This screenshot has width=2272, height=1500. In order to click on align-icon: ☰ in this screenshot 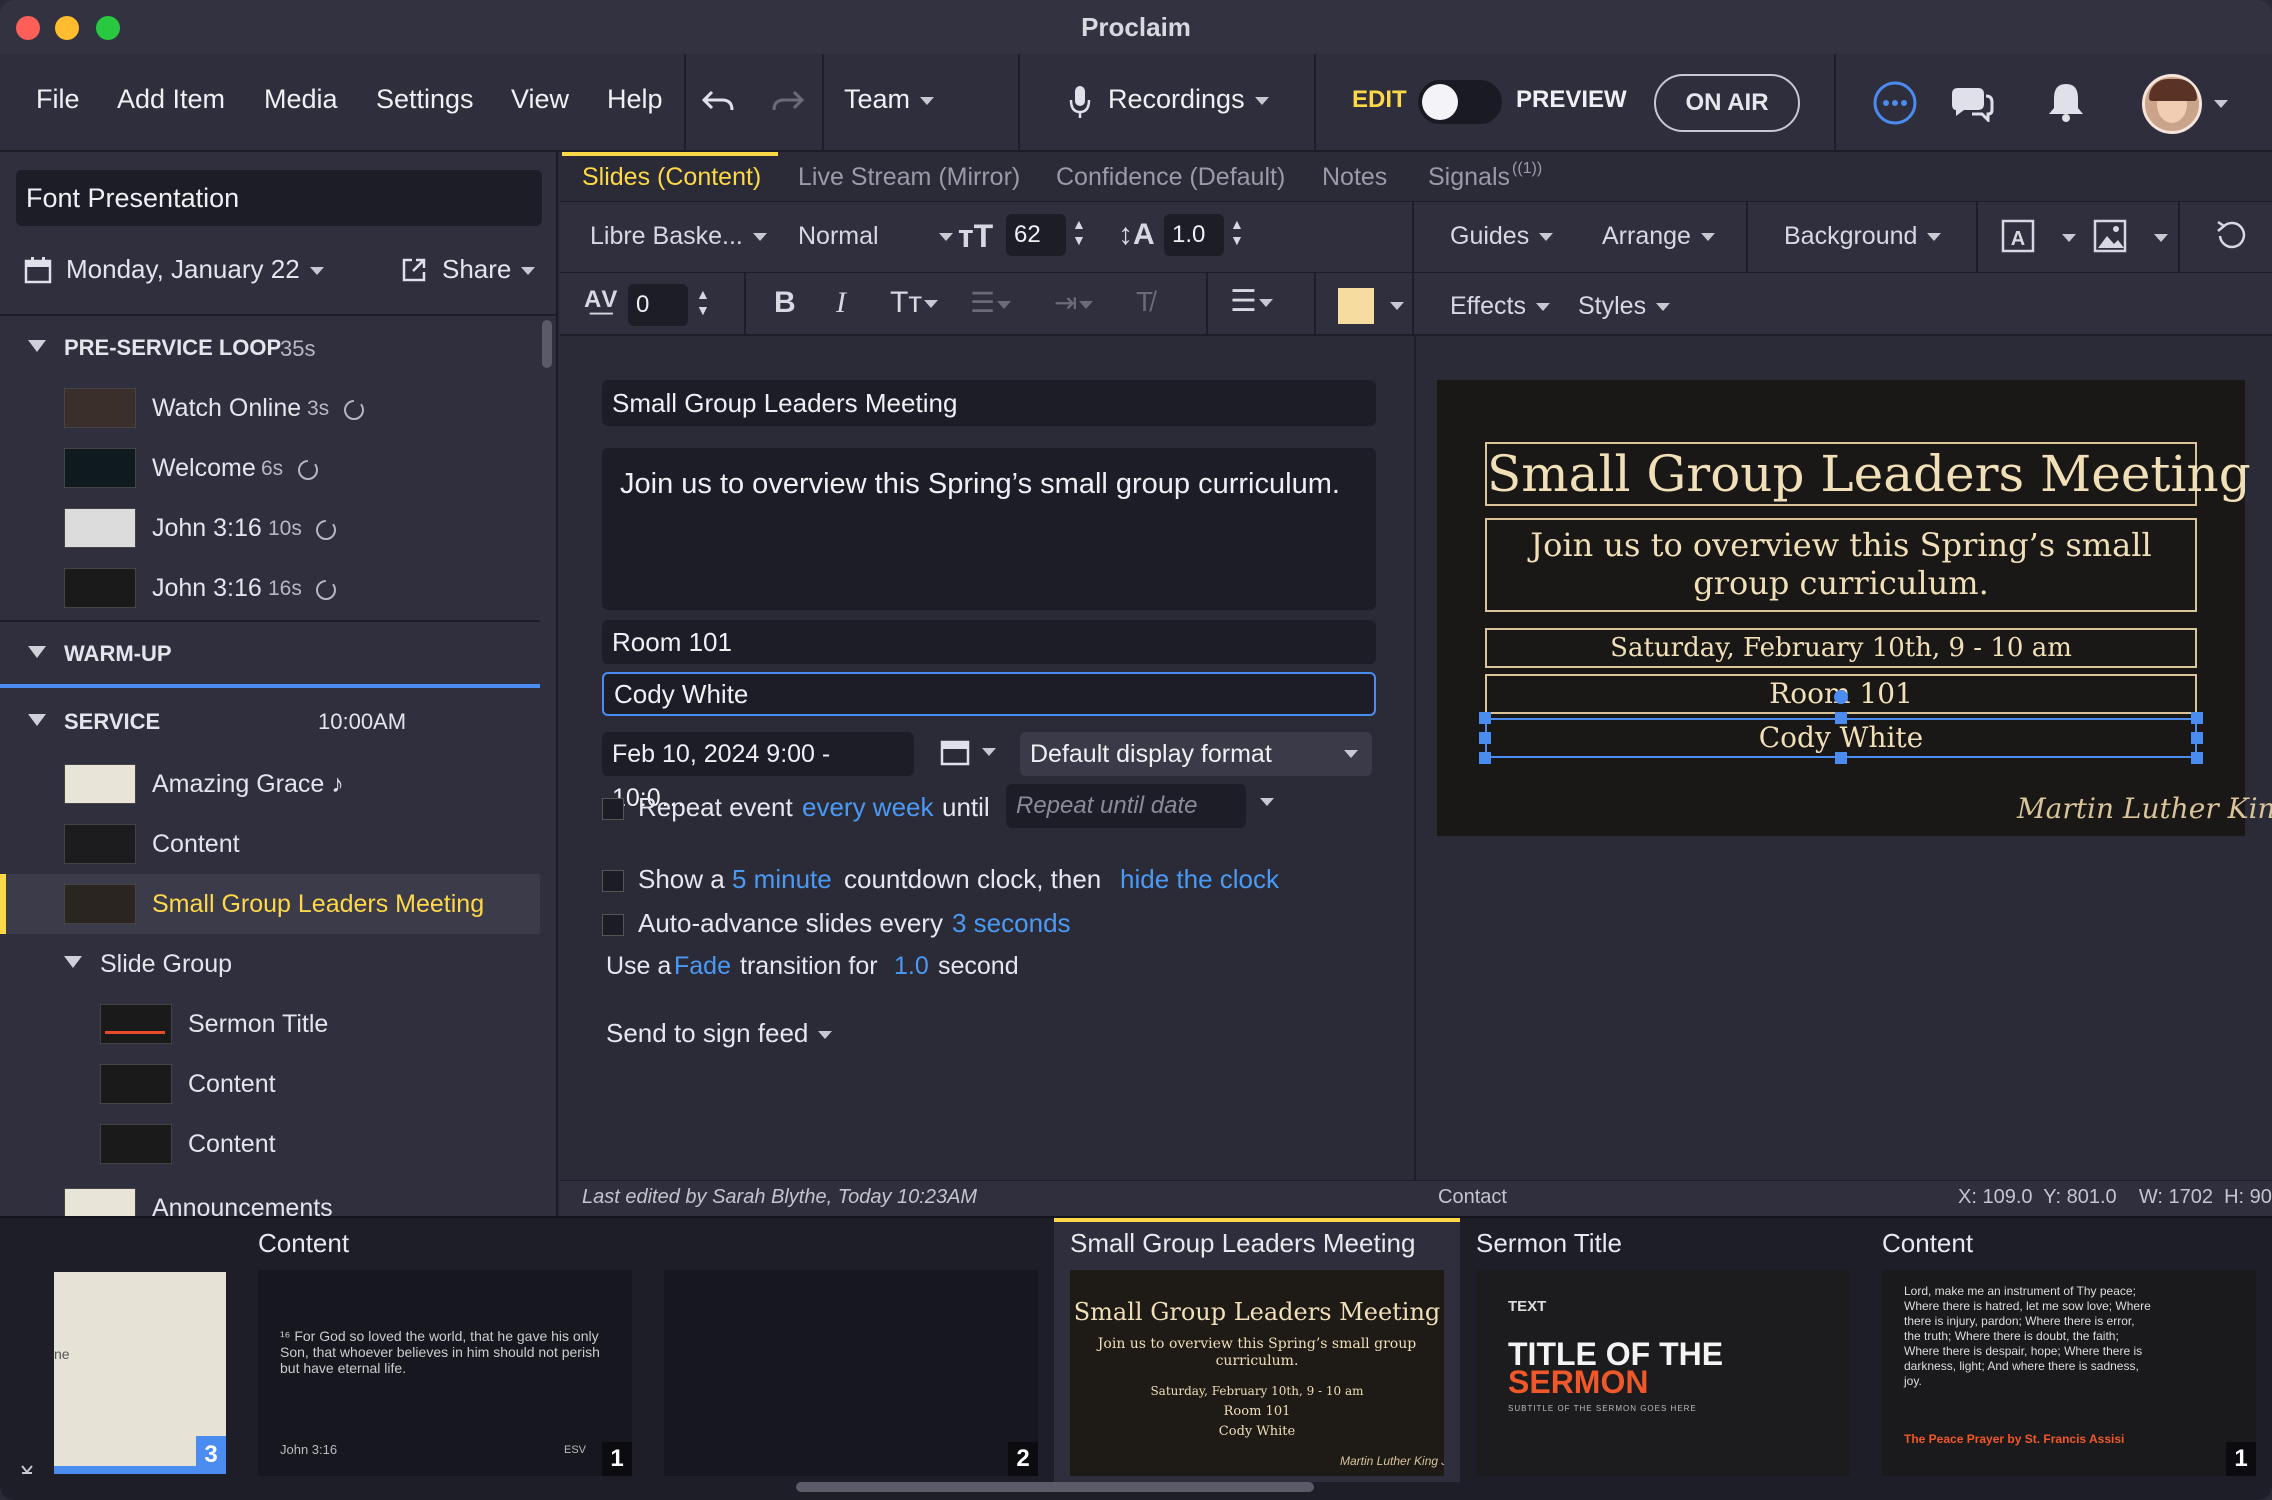, I will do `click(1251, 301)`.